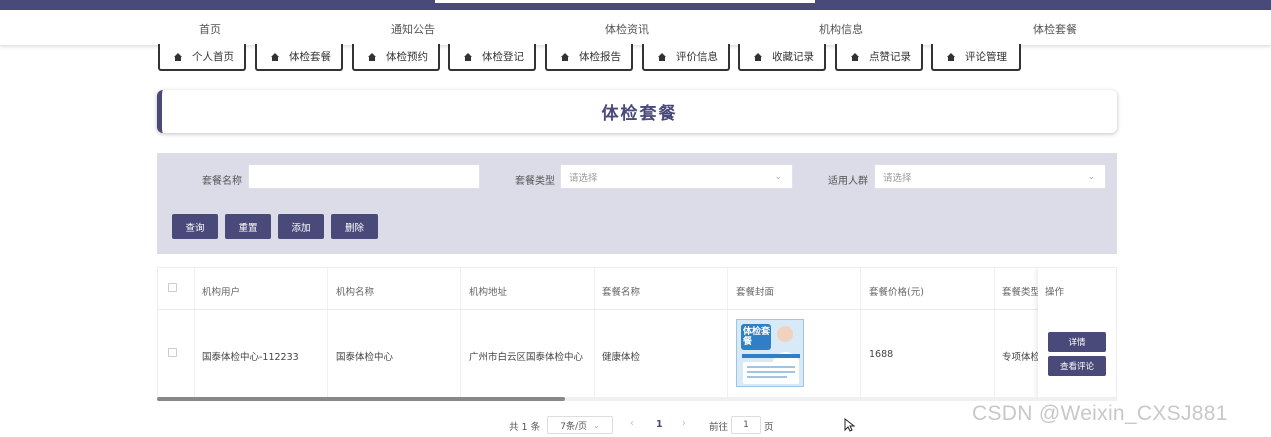 The width and height of the screenshot is (1271, 437). Describe the element at coordinates (881, 354) in the screenshot. I see `cell-package-price: 1688` at that location.